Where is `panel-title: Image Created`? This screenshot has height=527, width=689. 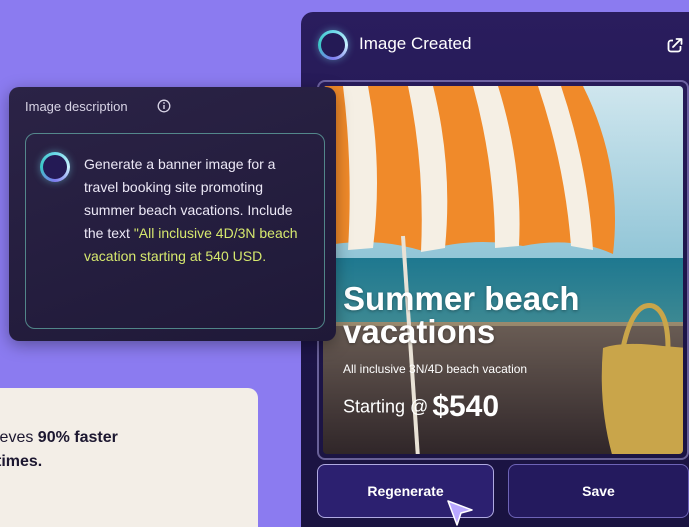
panel-title: Image Created is located at coordinates (415, 43).